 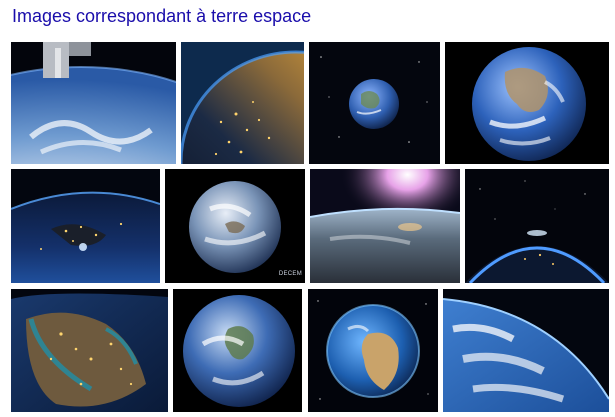 I want to click on image-thumbnail-earth-ocean-clouds, so click(x=526, y=350).